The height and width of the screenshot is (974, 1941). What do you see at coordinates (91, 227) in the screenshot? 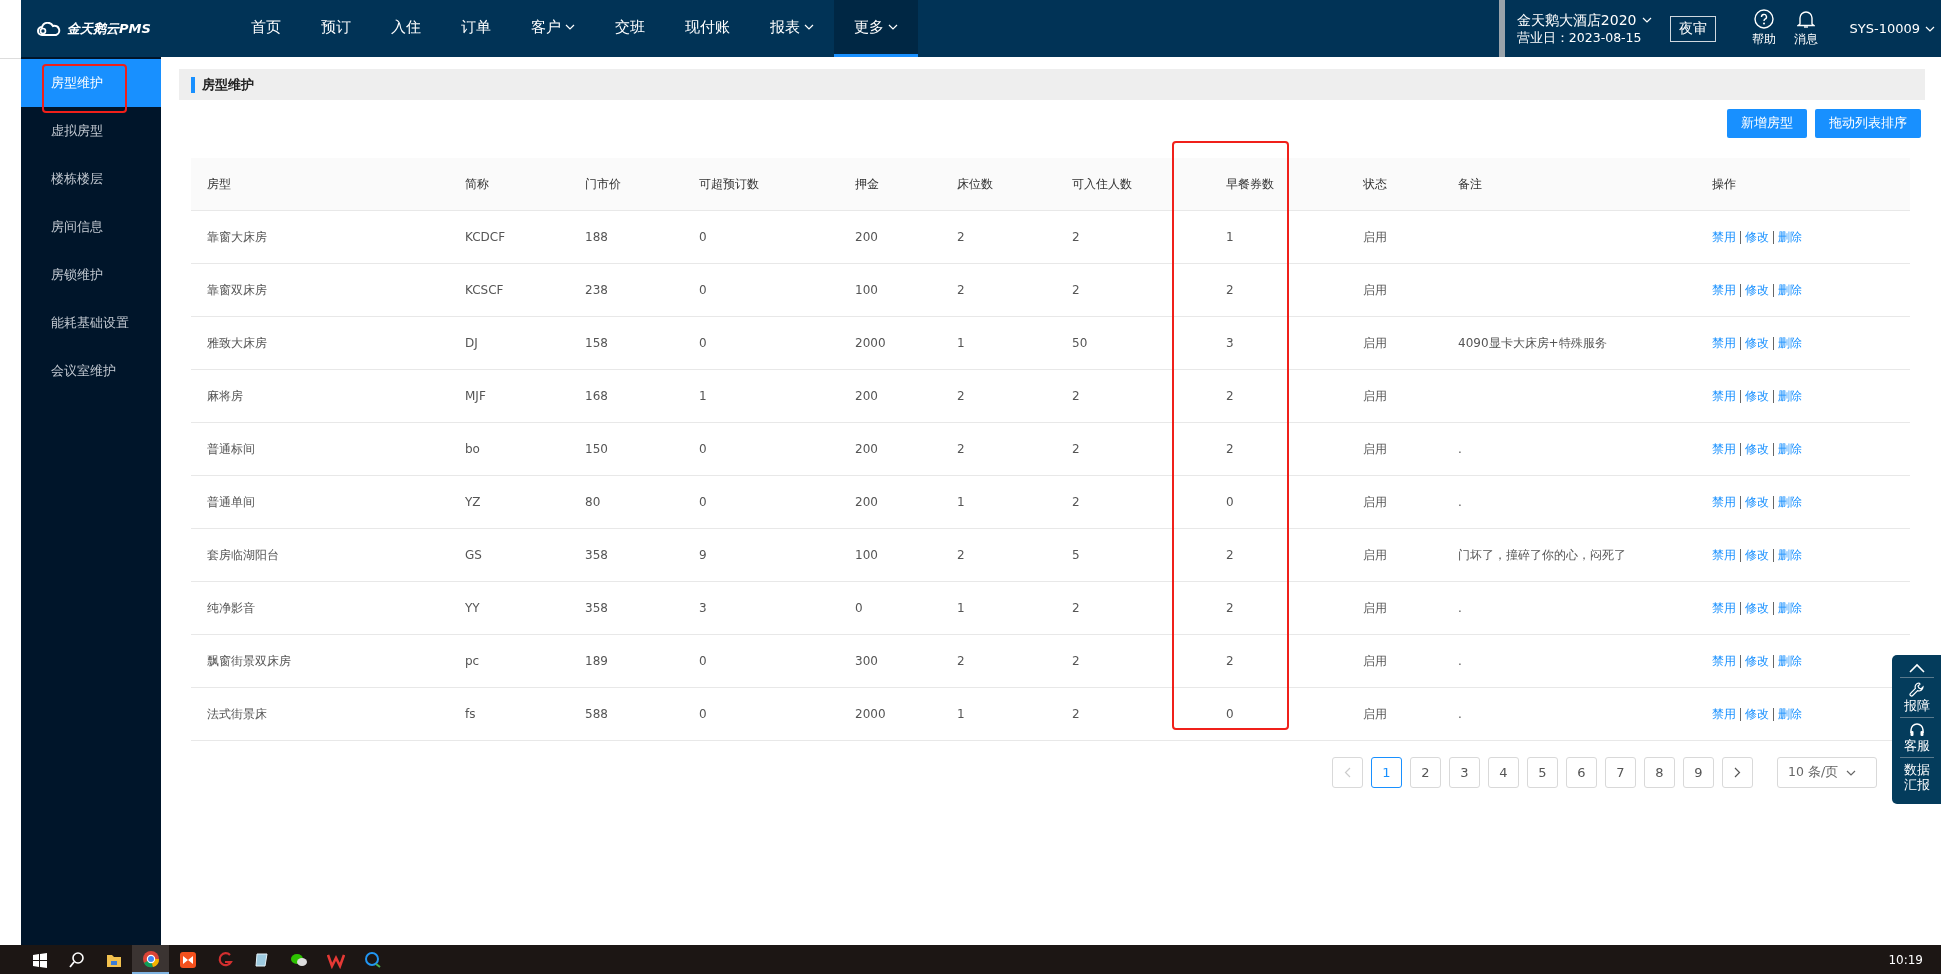
I see `sidebar-item: 房间信息` at bounding box center [91, 227].